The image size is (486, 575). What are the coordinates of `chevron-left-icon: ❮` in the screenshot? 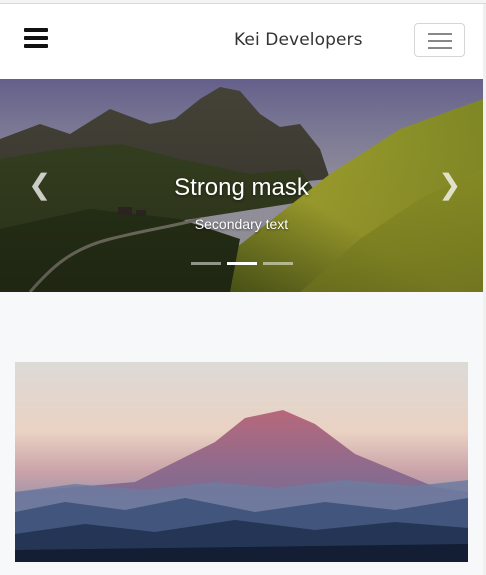 It's located at (39, 185).